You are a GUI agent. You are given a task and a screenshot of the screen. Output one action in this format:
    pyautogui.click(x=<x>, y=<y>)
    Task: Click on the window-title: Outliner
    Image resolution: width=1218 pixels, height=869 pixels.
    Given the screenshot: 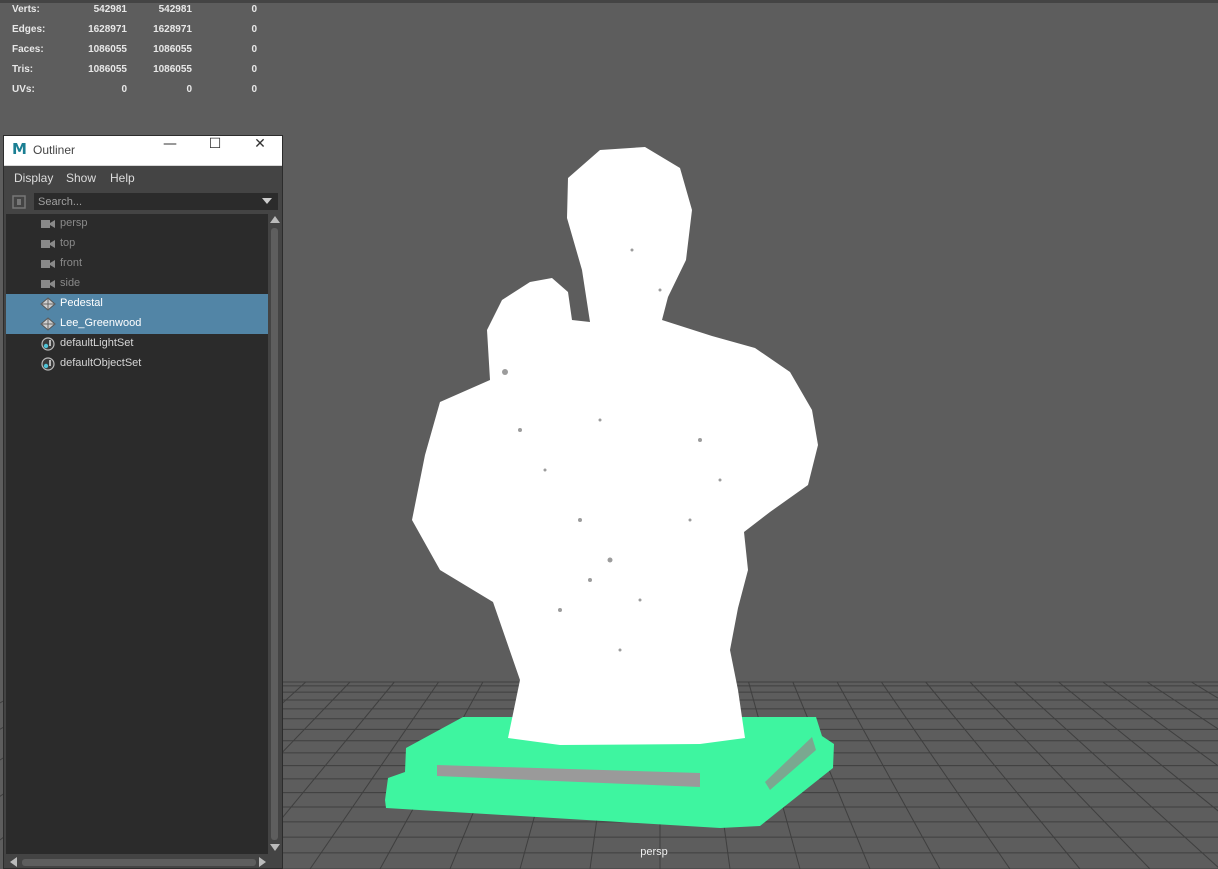 What is the action you would take?
    pyautogui.click(x=54, y=150)
    